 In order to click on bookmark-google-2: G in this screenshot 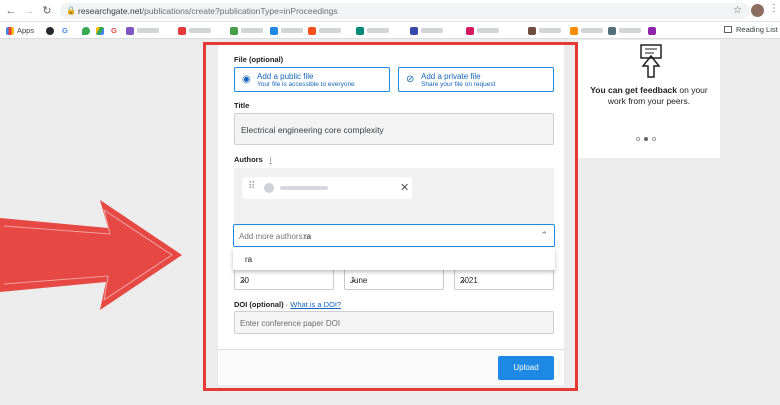, I will do `click(114, 30)`.